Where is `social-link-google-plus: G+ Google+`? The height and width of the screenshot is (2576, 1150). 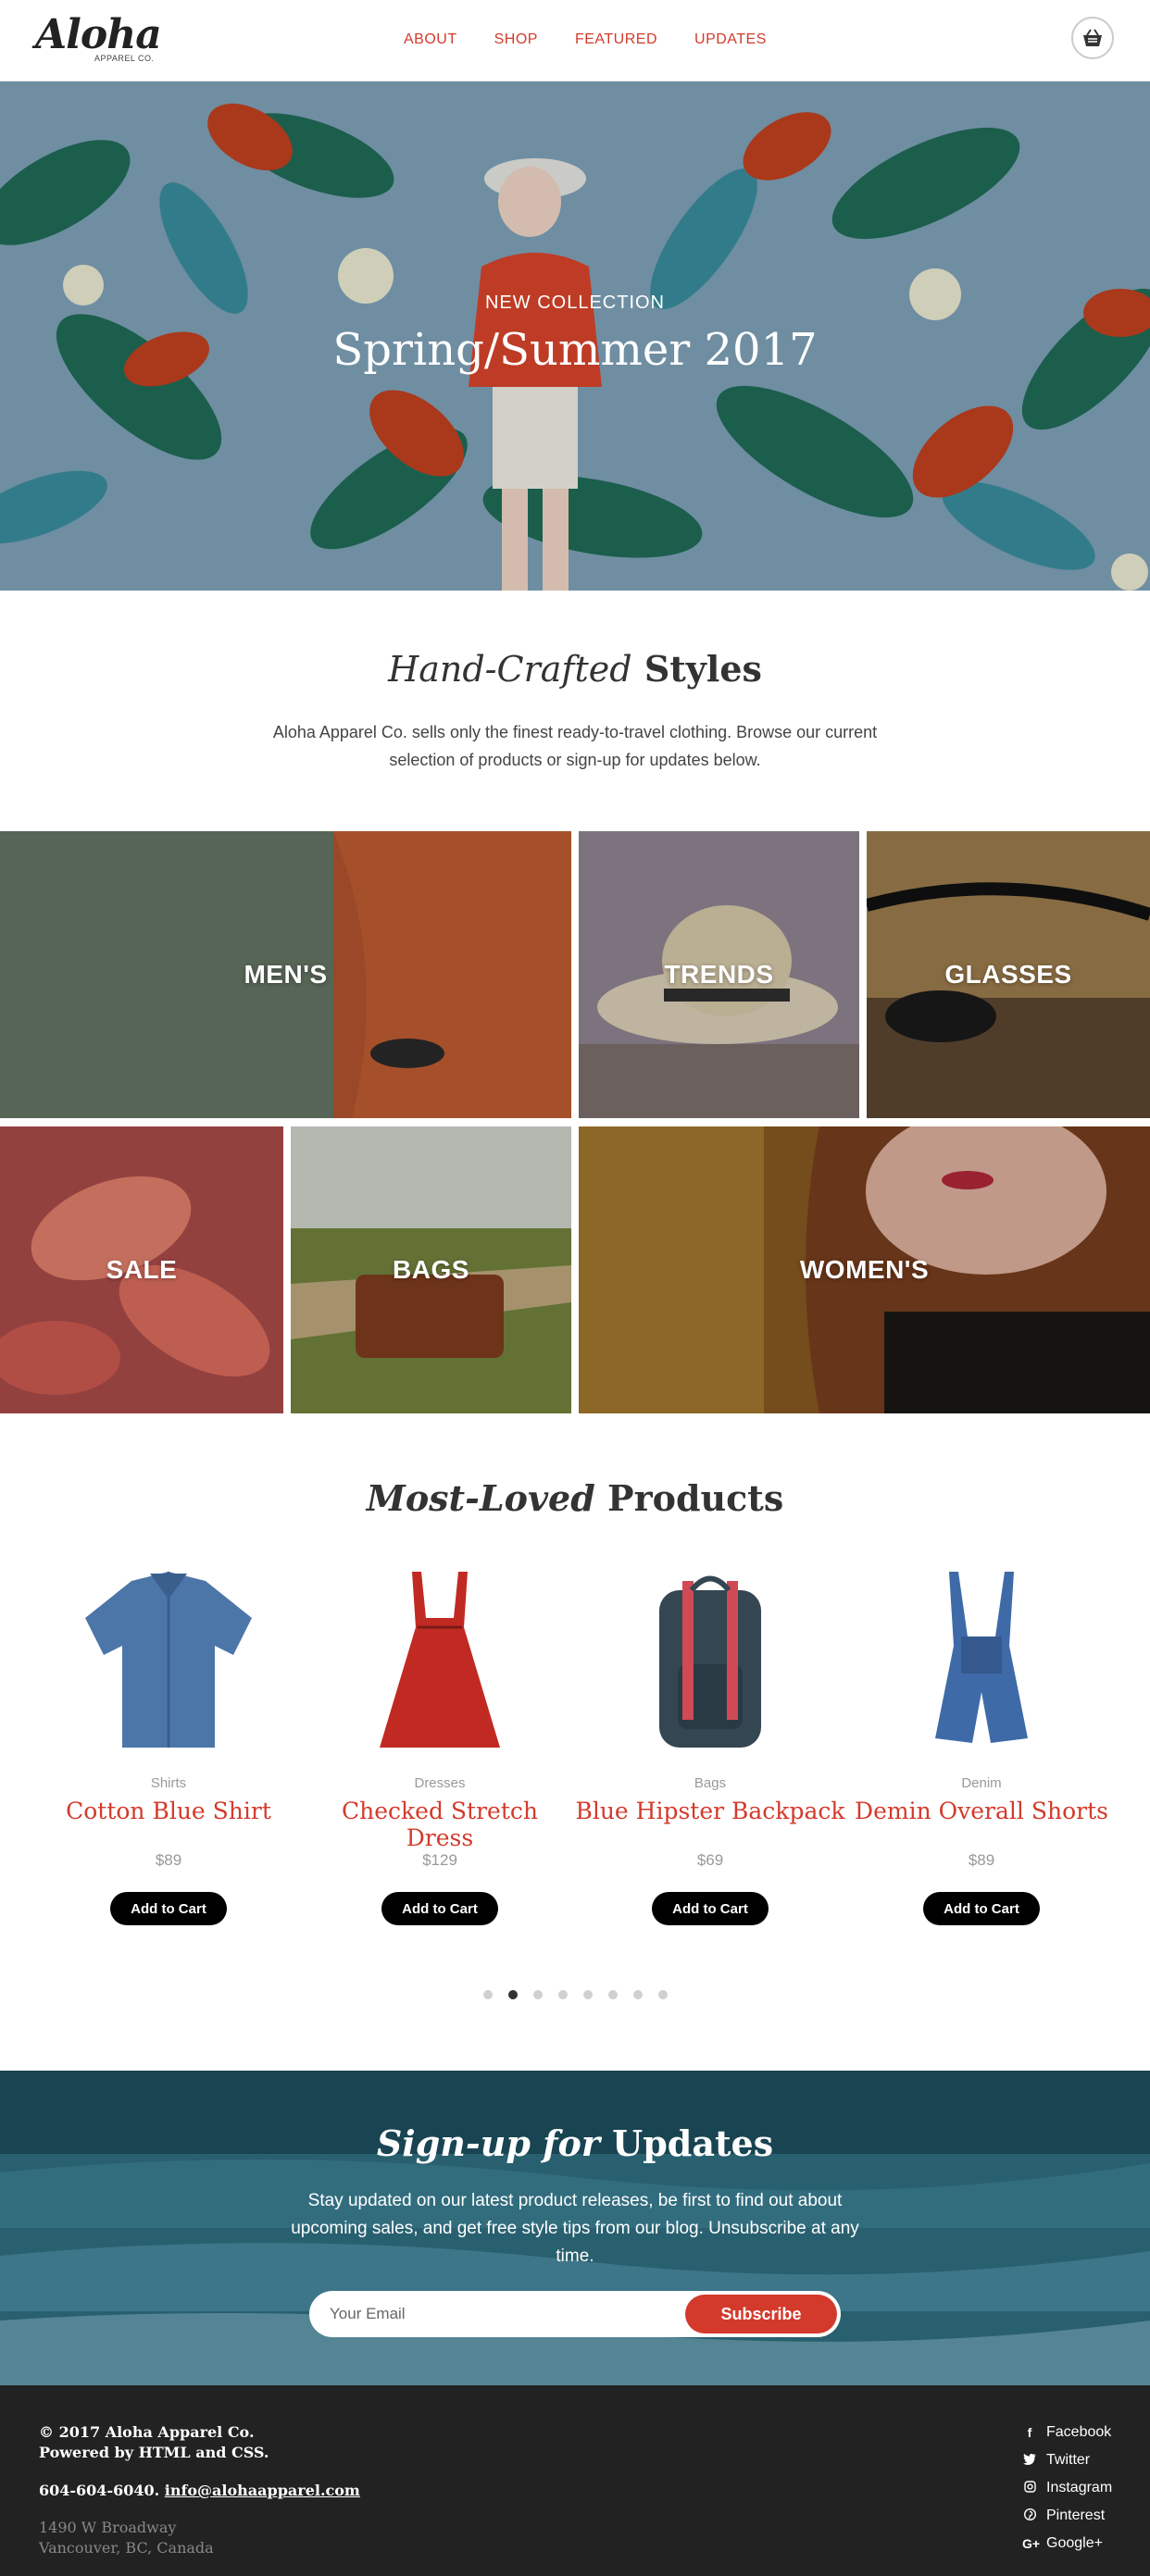 social-link-google-plus: G+ Google+ is located at coordinates (1067, 2543).